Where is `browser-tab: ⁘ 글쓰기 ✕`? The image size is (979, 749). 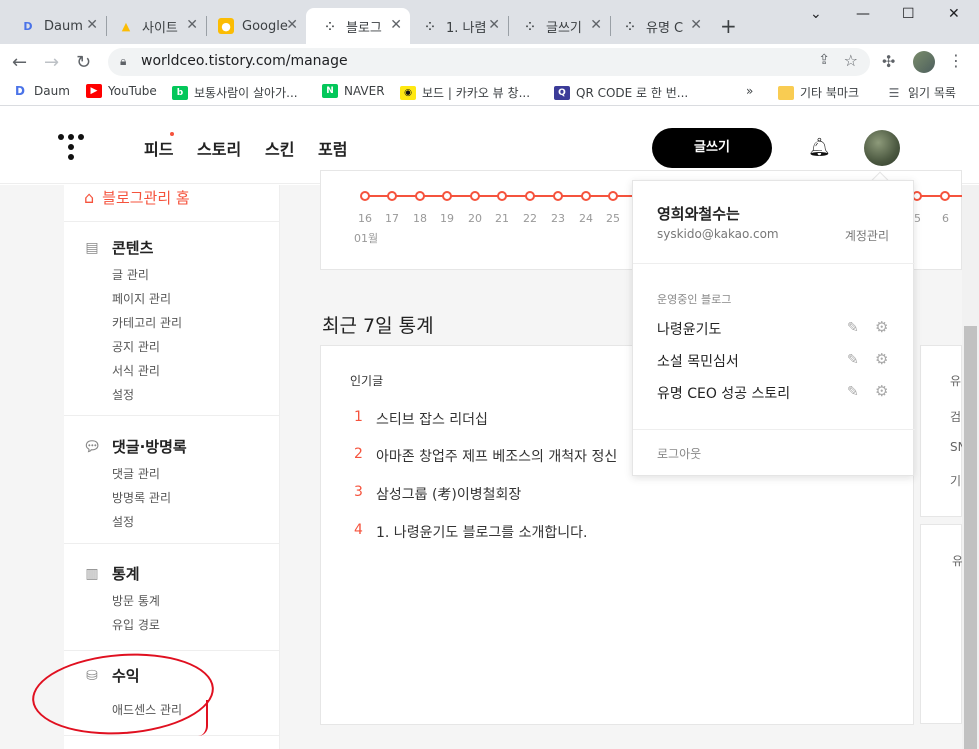 browser-tab: ⁘ 글쓰기 ✕ is located at coordinates (558, 26).